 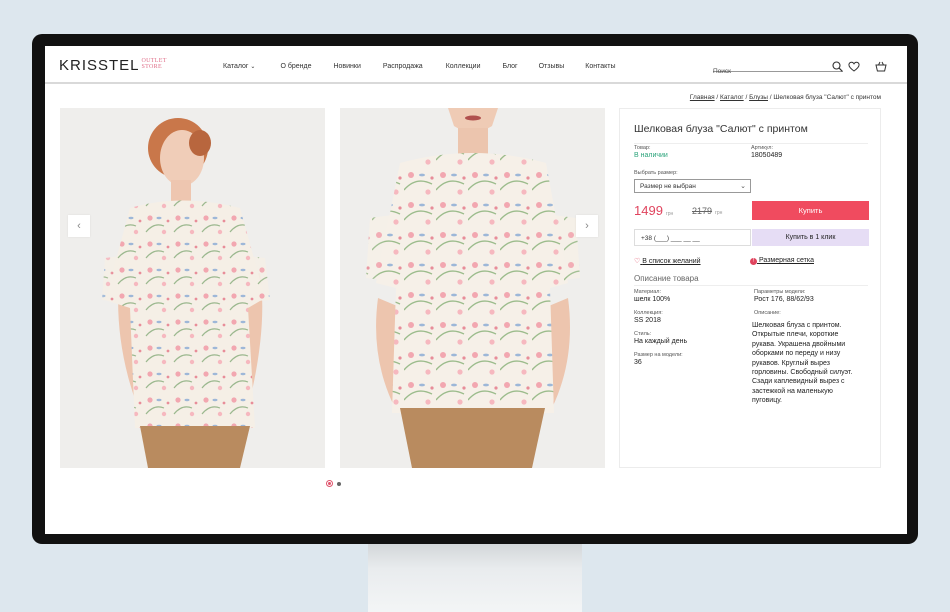 What do you see at coordinates (648, 292) in the screenshot?
I see `material-label: Материал:` at bounding box center [648, 292].